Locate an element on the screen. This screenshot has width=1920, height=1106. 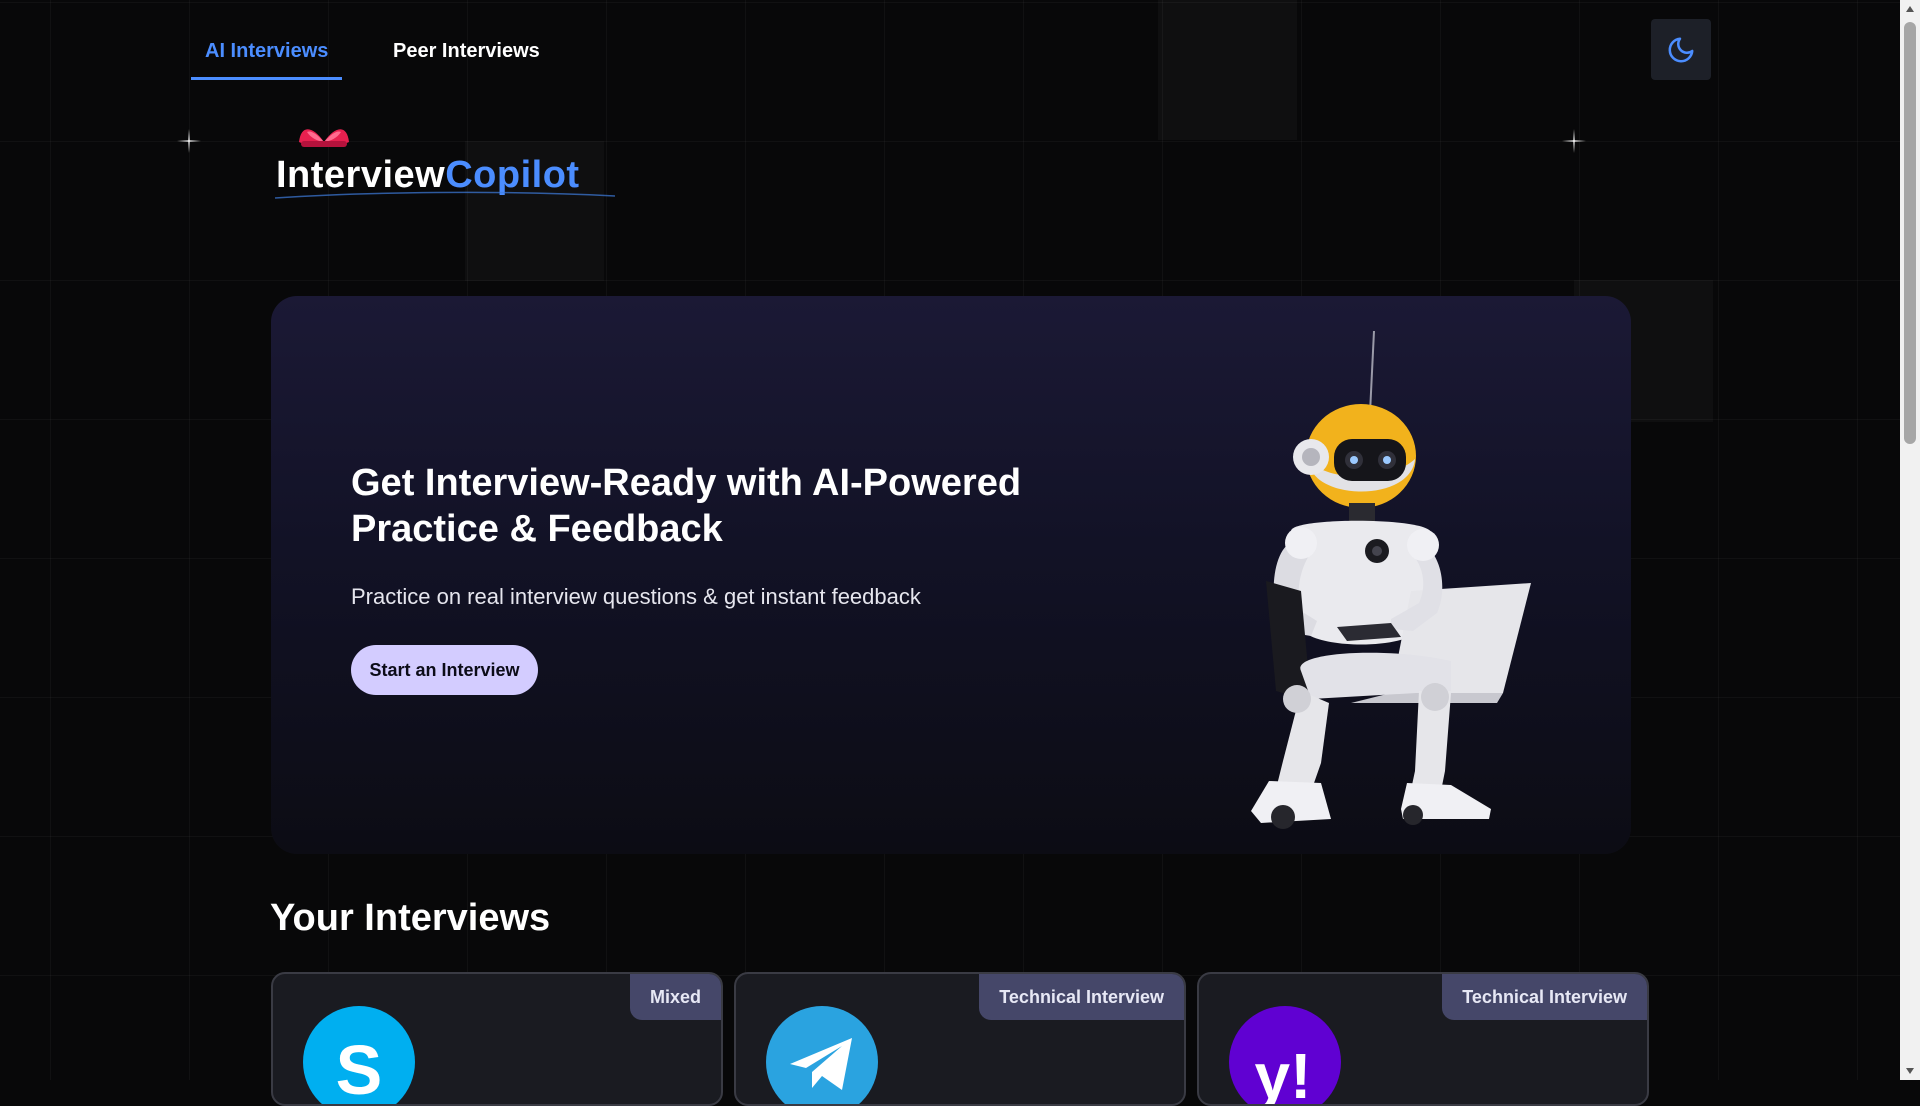
top-navigation: AI Interviews Peer Interviews is located at coordinates (960, 50).